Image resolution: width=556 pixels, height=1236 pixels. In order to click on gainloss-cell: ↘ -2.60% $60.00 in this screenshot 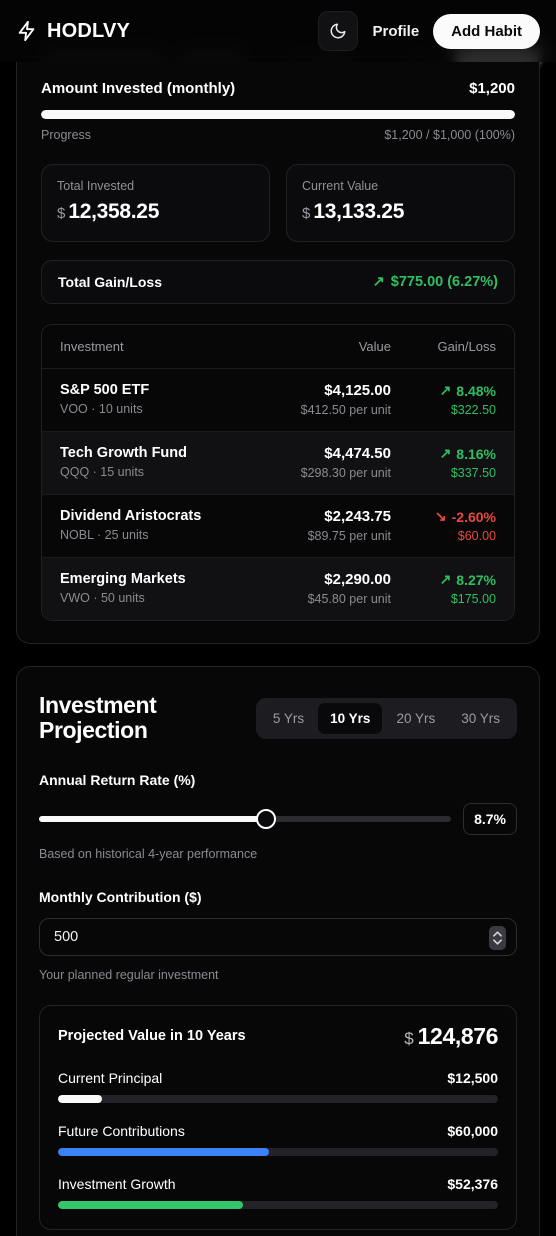, I will do `click(443, 525)`.